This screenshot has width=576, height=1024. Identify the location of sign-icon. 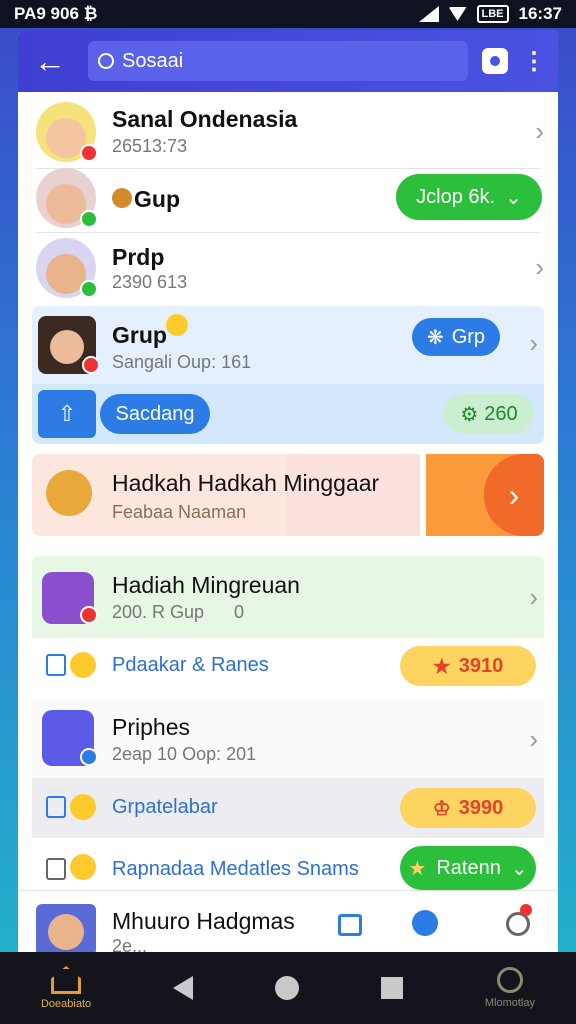
(56, 869).